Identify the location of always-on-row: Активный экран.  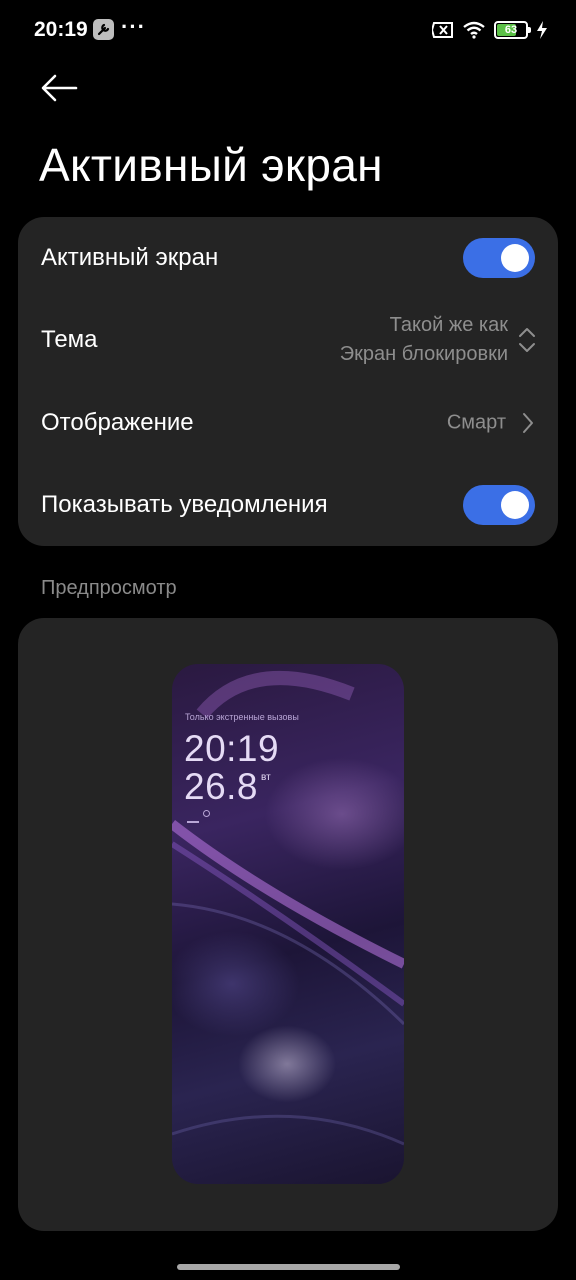
(288, 258).